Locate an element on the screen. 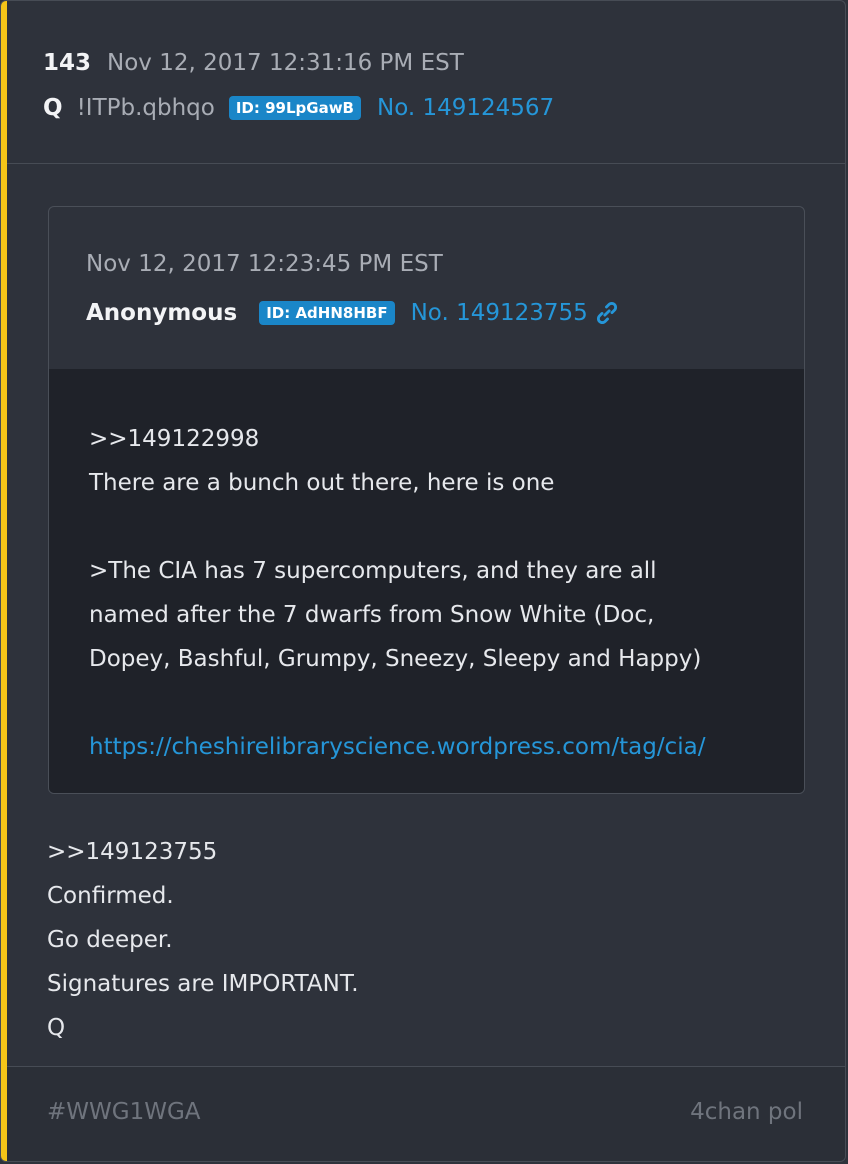  post-author-row: Q !ITPb.qbhqo ID: 99LpGawB No. 149124567 is located at coordinates (298, 108).